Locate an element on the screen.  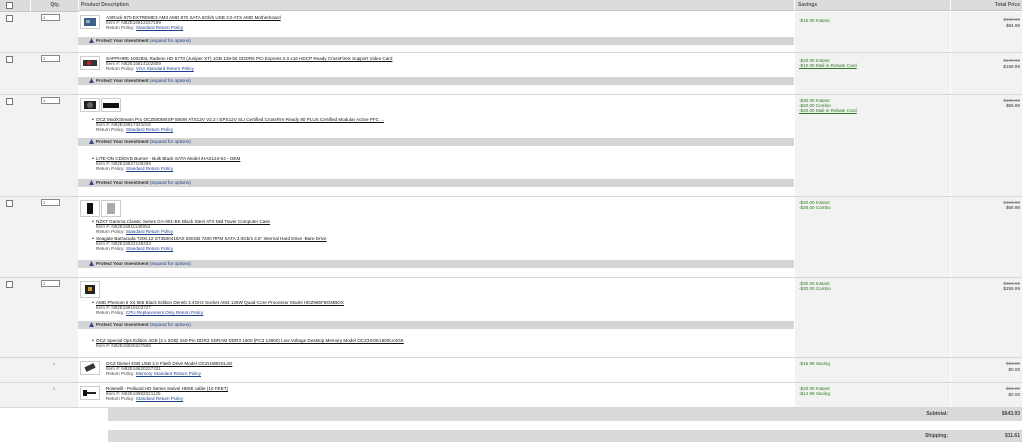
savings-combo: -$36.00 Combo is located at coordinates (815, 207).